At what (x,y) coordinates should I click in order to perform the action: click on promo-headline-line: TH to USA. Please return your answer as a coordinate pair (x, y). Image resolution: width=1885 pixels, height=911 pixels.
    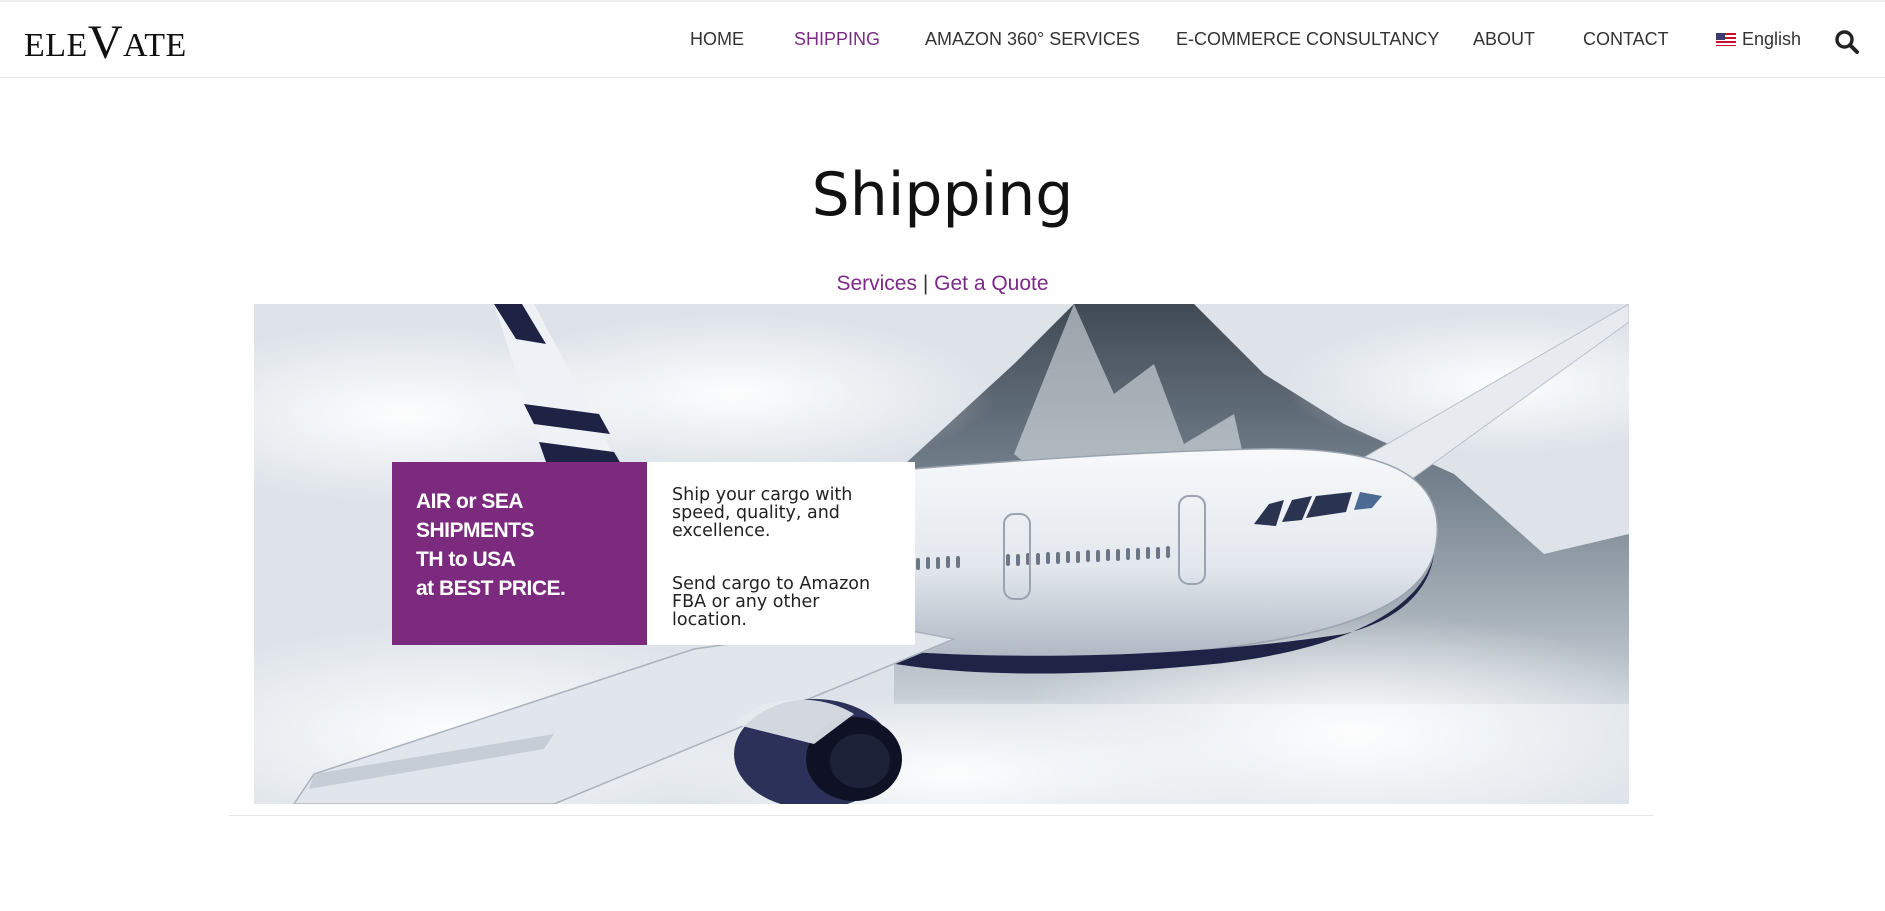
    Looking at the image, I should click on (466, 559).